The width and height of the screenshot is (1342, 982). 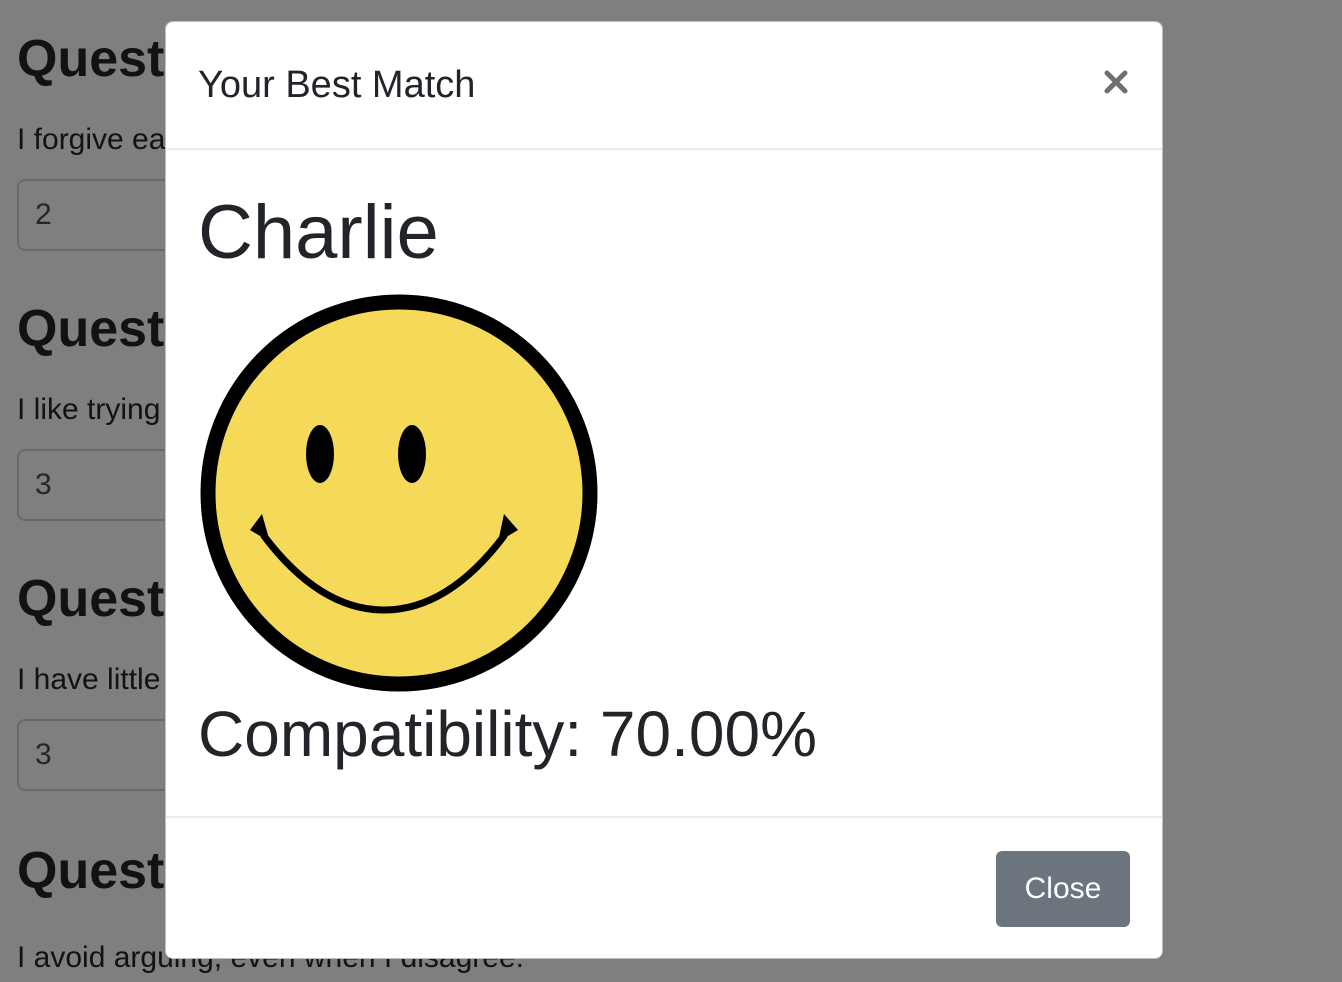 I want to click on close-icon, so click(x=1116, y=82).